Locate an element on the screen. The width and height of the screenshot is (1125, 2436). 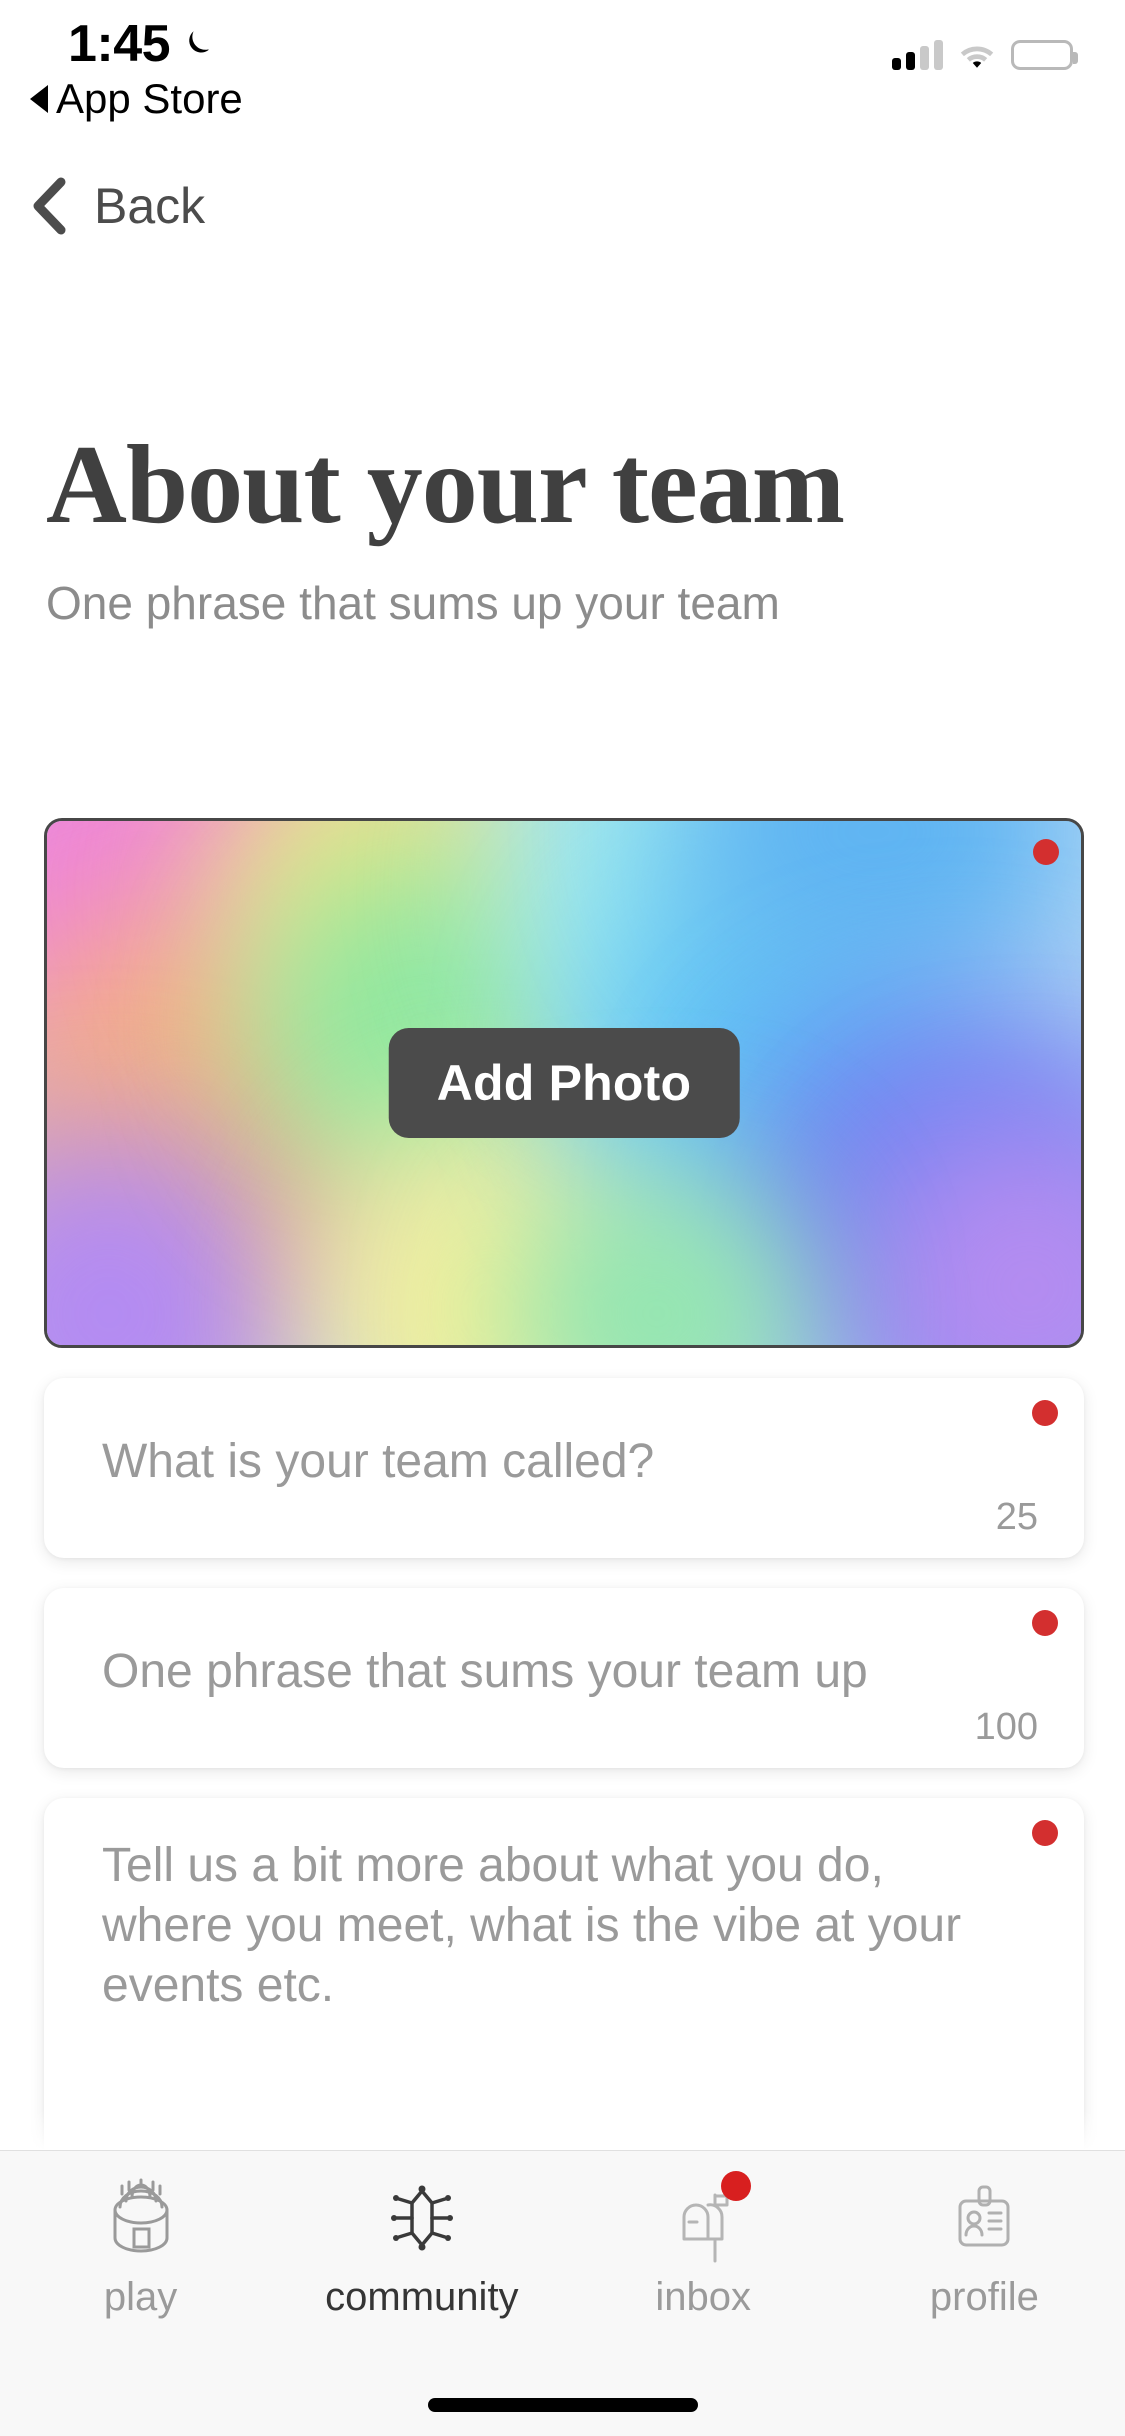
tab-inbox-label: inbox is located at coordinates (703, 2297).